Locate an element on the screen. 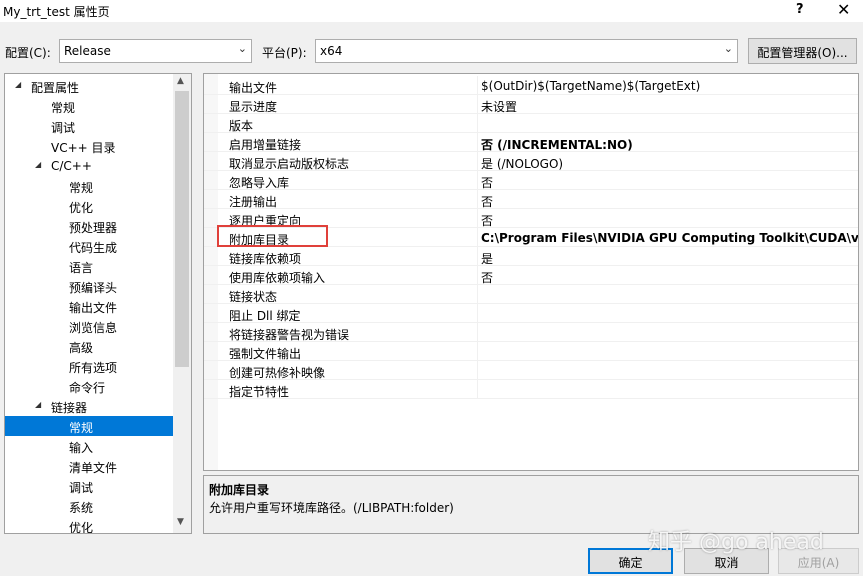  tree-item-label: 语言 is located at coordinates (81, 268).